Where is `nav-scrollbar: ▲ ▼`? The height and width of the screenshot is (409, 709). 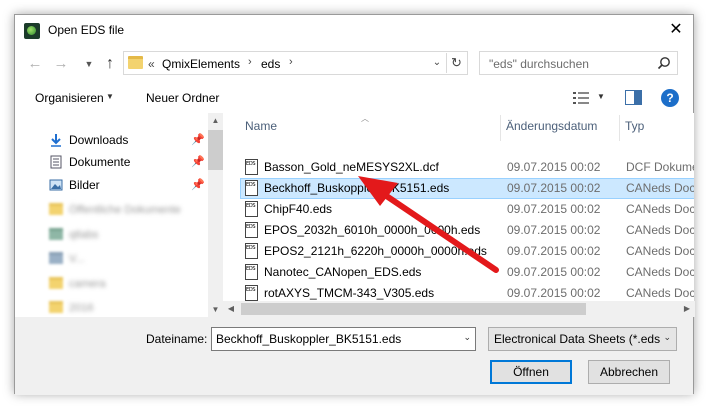 nav-scrollbar: ▲ ▼ is located at coordinates (215, 215).